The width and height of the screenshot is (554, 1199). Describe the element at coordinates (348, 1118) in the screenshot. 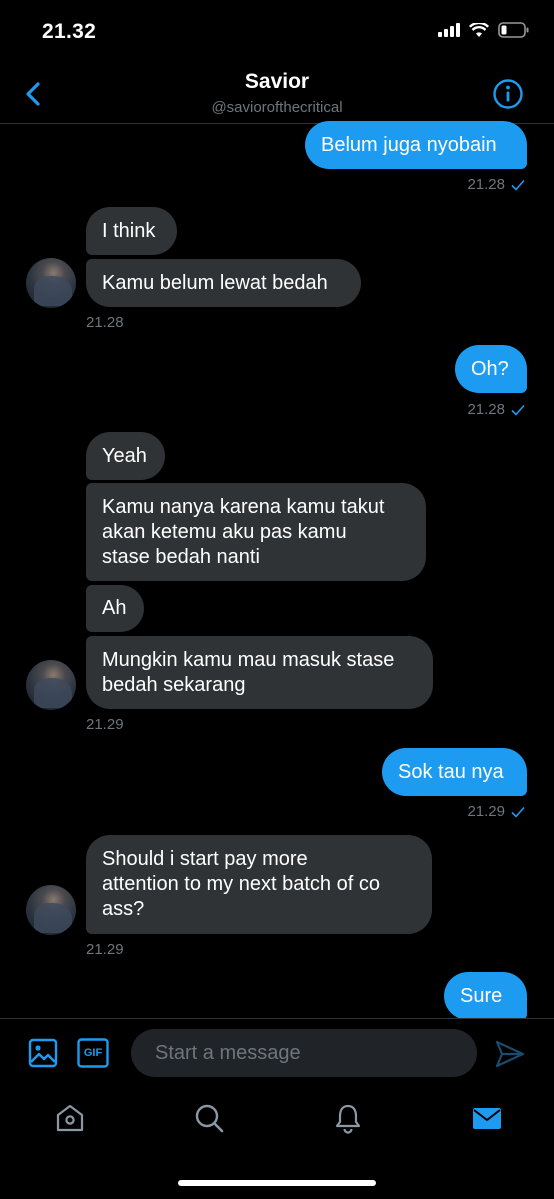

I see `bell-icon` at that location.